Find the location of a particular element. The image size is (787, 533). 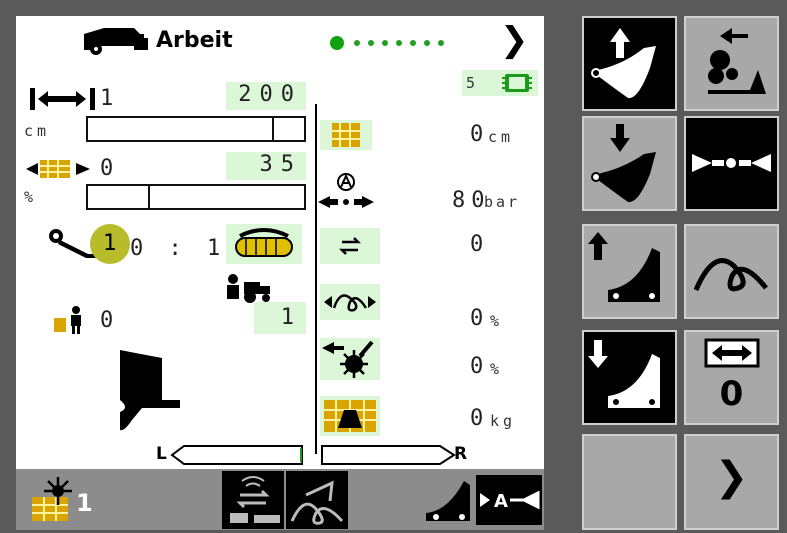

ramp-down-button is located at coordinates (629, 377).